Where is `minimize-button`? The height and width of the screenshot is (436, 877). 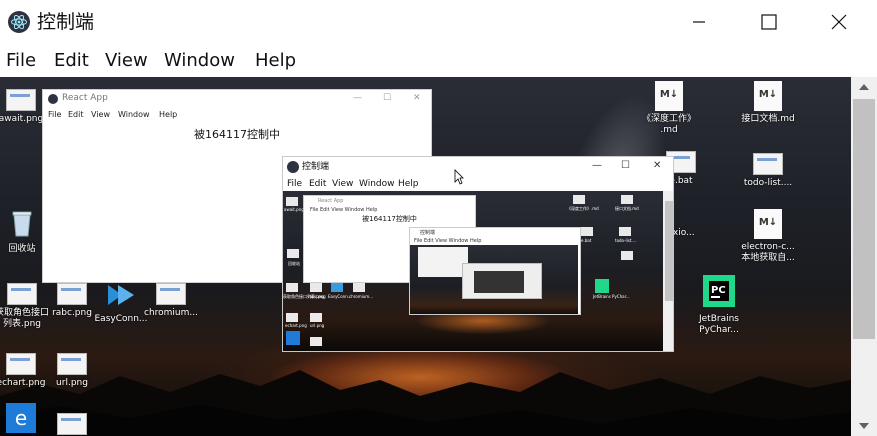
minimize-button is located at coordinates (699, 22).